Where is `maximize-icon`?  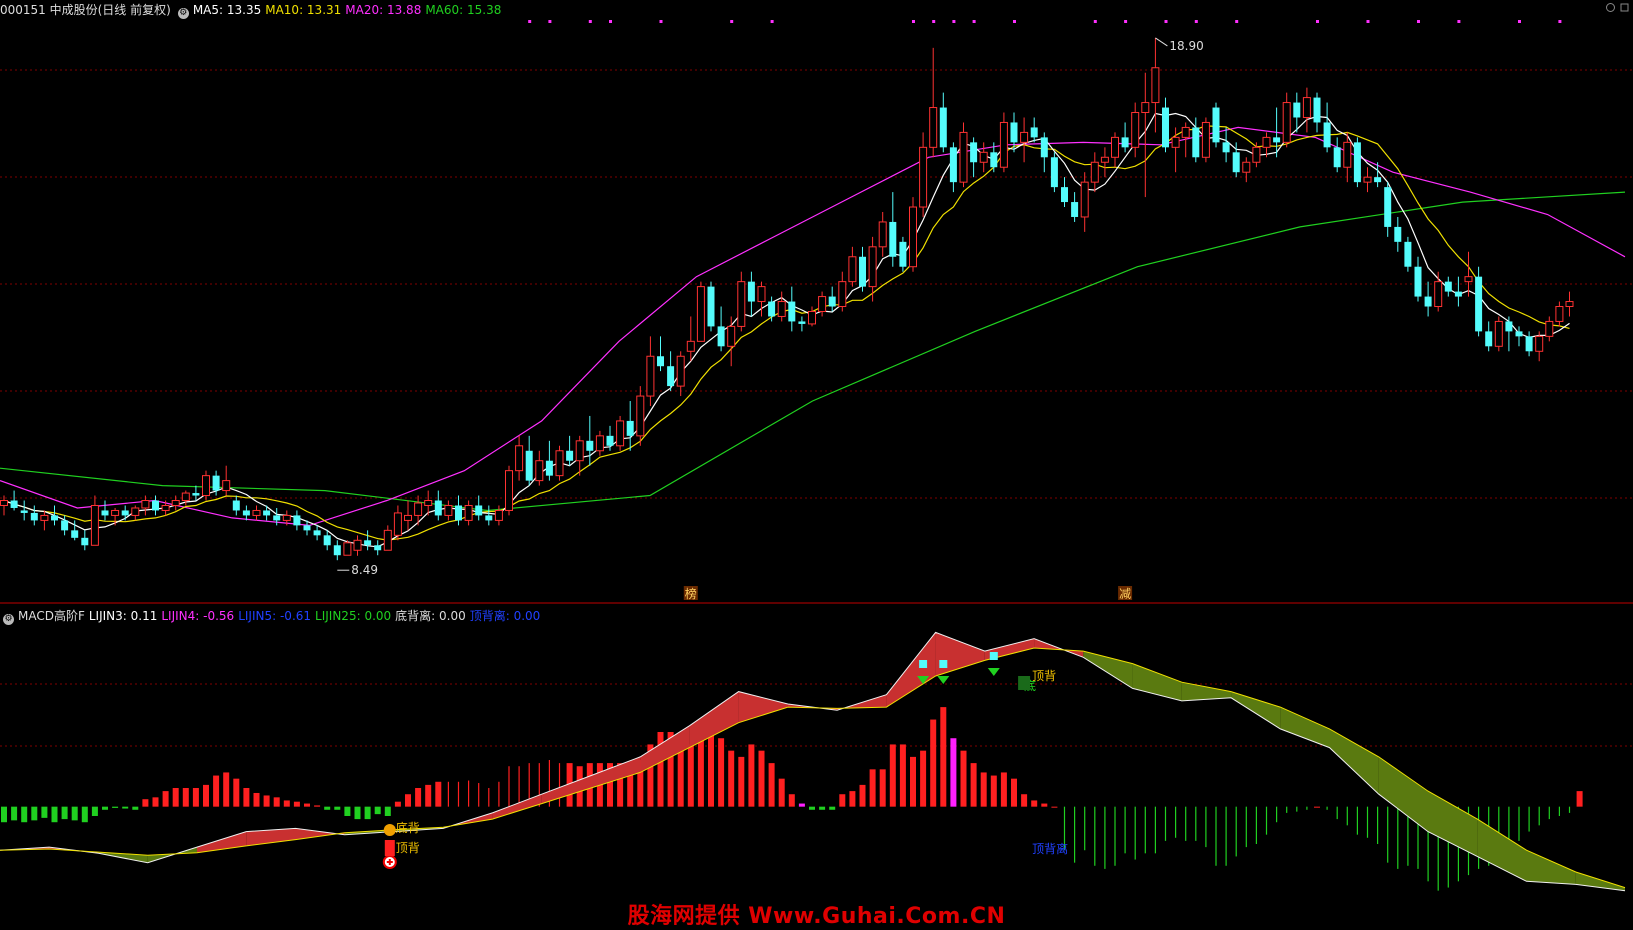 maximize-icon is located at coordinates (1624, 7).